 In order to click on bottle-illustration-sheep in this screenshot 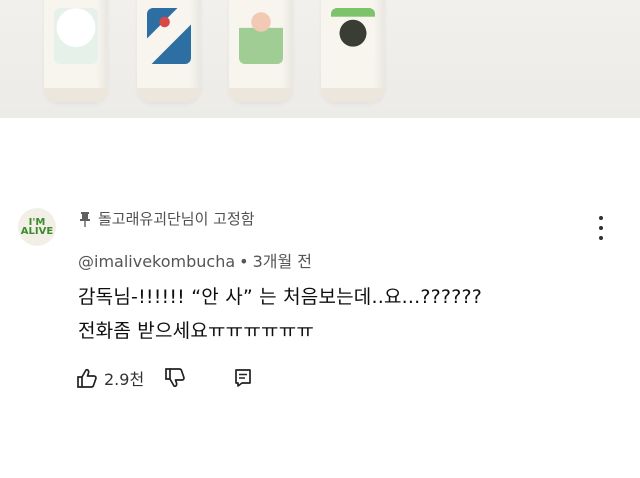, I will do `click(353, 51)`.